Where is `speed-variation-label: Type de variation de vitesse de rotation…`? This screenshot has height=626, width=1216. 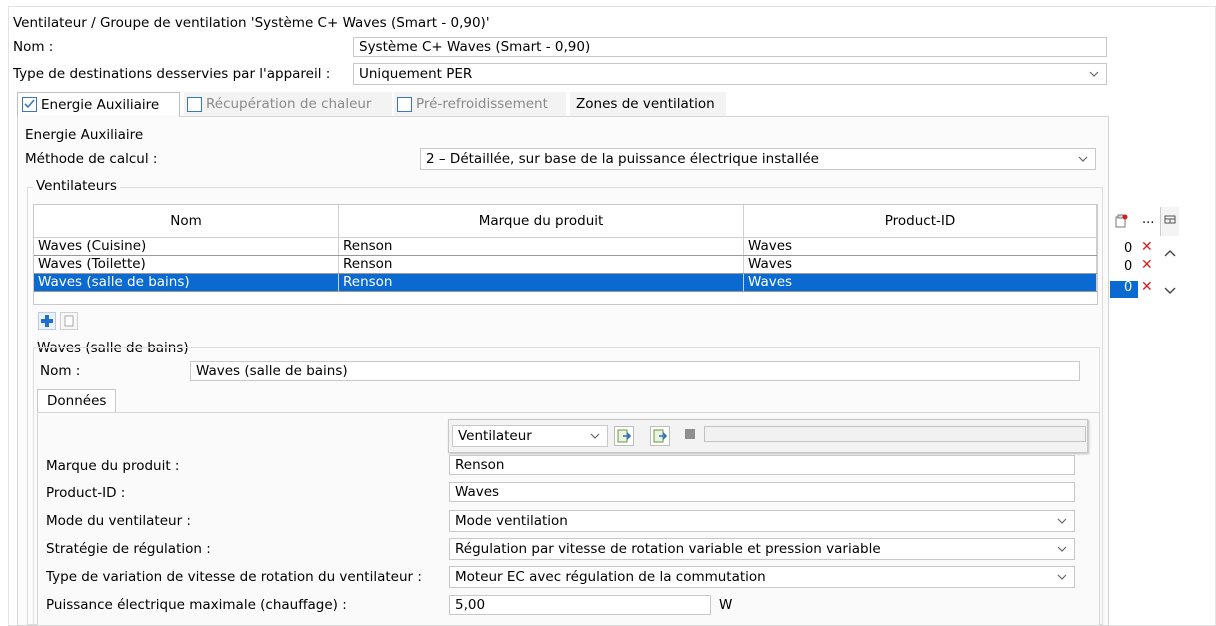 speed-variation-label: Type de variation de vitesse de rotation… is located at coordinates (234, 577).